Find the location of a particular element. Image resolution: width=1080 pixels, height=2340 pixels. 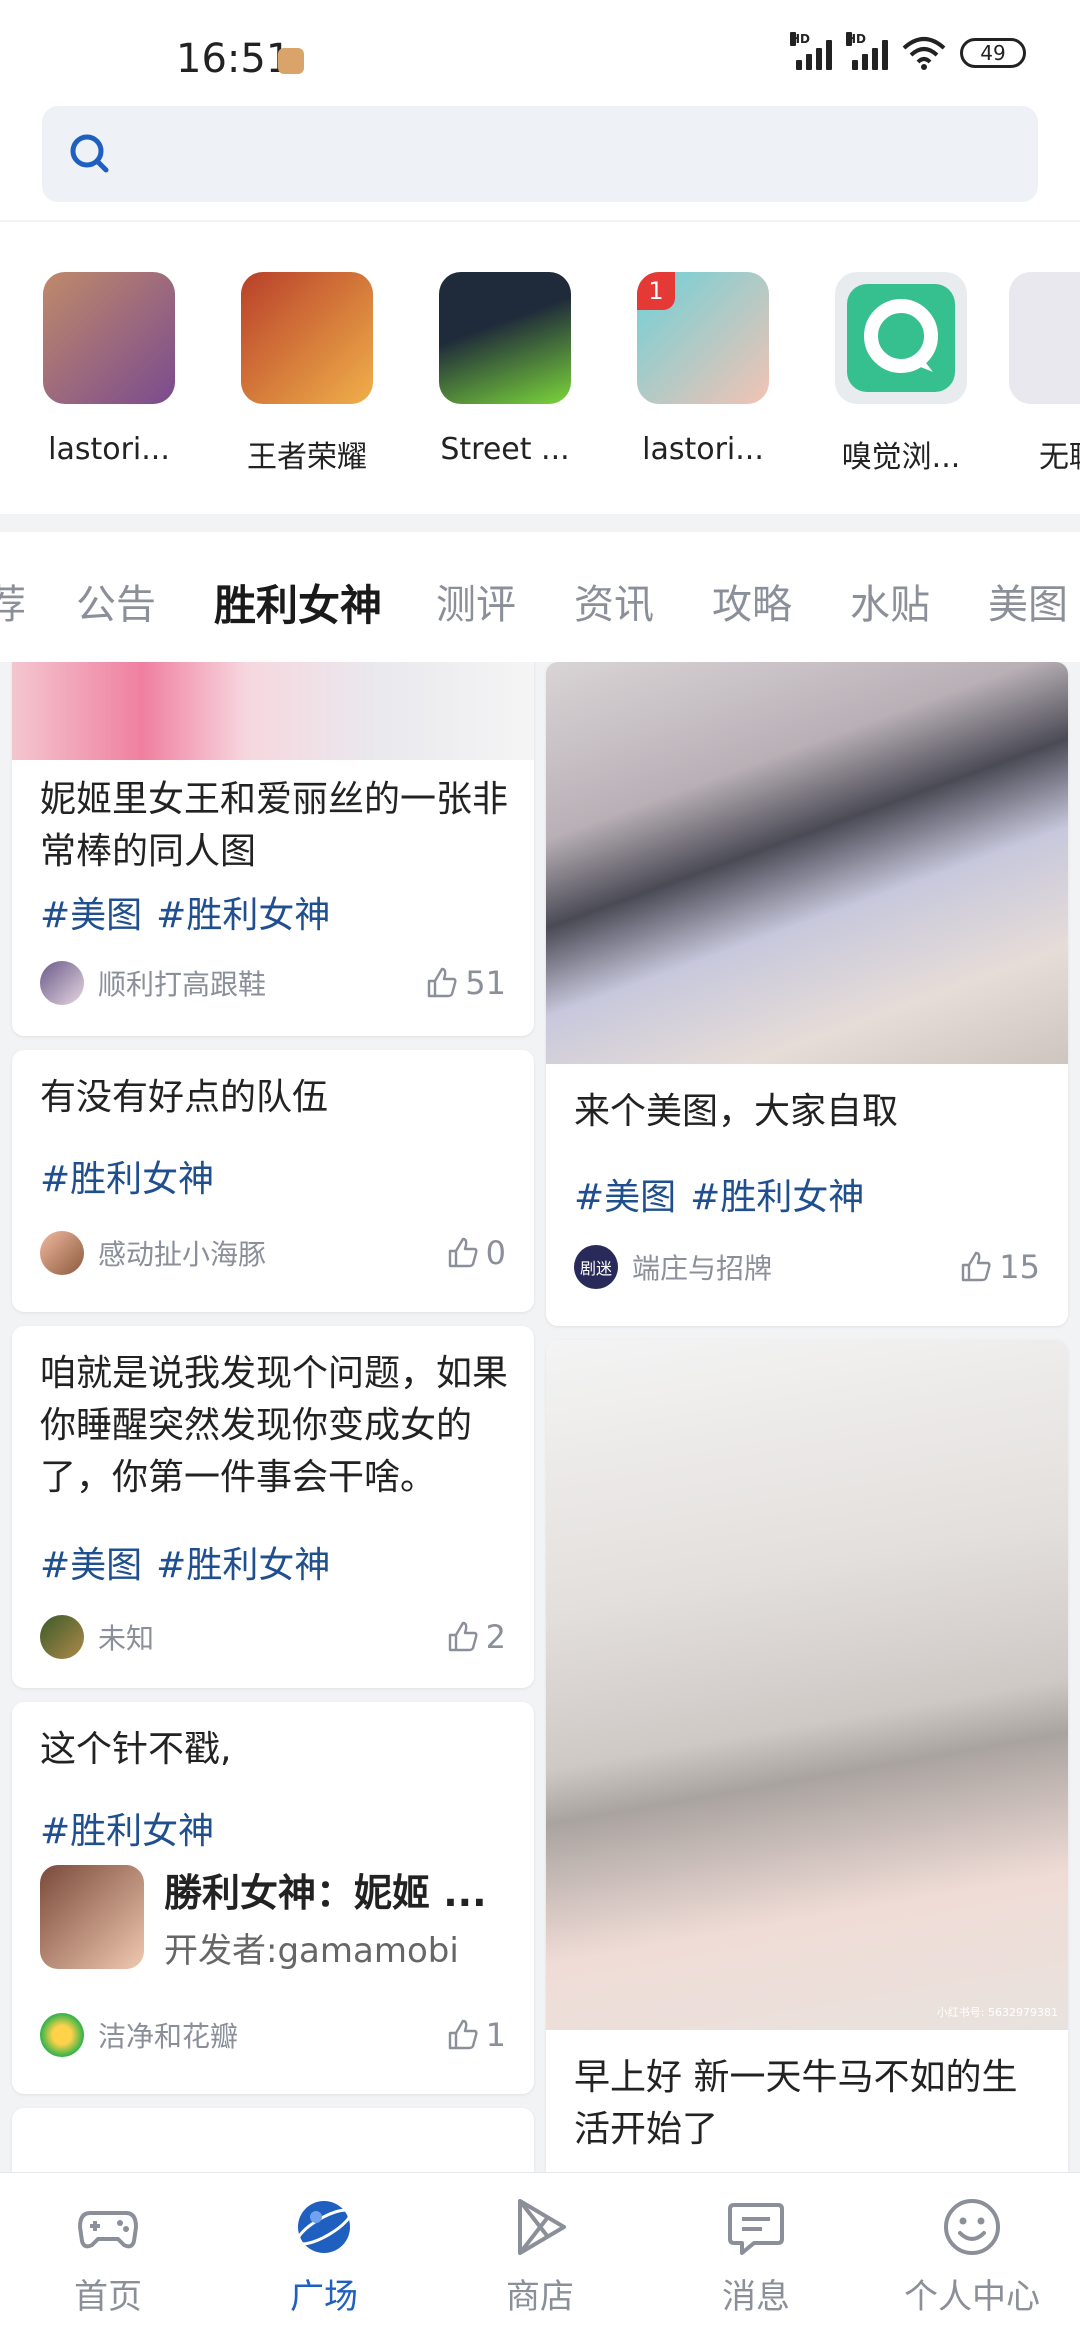

tab-announcements: 公告 is located at coordinates (116, 601).